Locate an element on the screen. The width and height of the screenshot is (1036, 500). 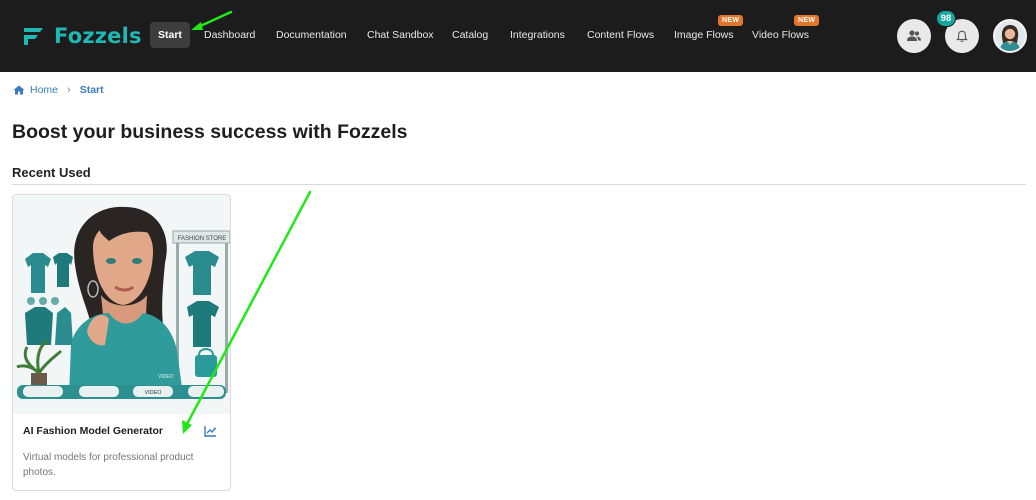
fozzels-logo: Fozzels is located at coordinates (82, 36).